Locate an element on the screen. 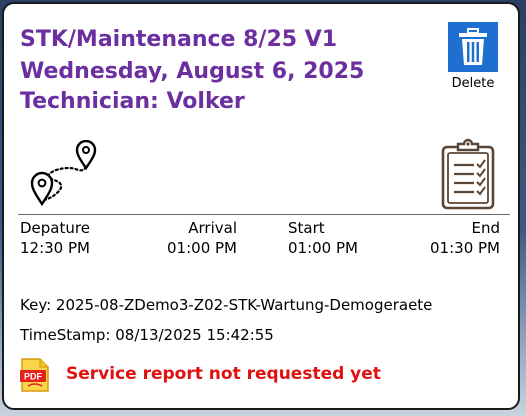  end-label: End is located at coordinates (485, 228).